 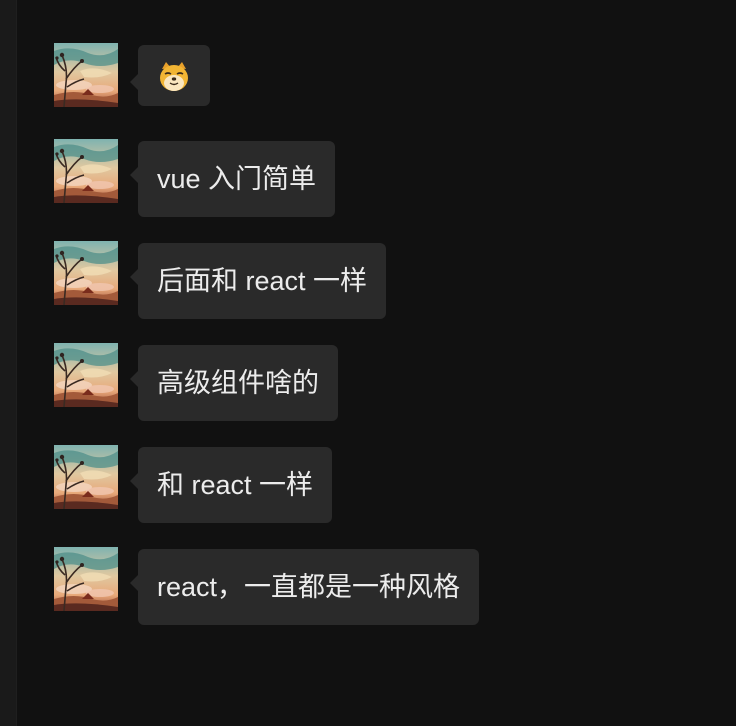 I want to click on message-bubble: 和 react 一样, so click(x=231, y=485).